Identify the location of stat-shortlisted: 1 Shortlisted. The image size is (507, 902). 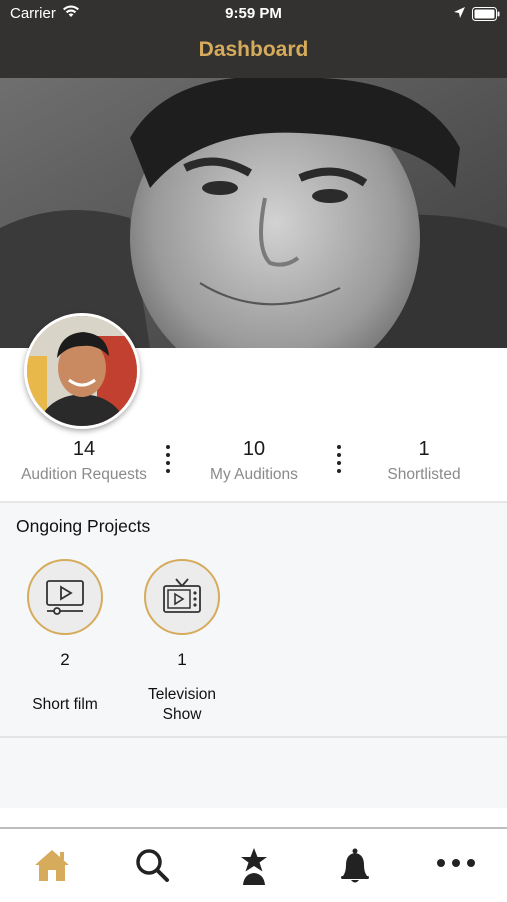
(423, 461).